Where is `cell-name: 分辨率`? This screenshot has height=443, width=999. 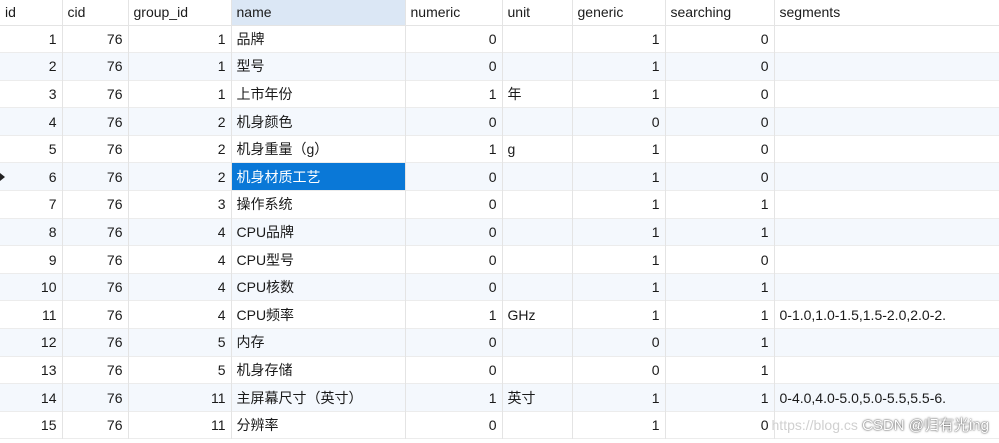 cell-name: 分辨率 is located at coordinates (318, 425).